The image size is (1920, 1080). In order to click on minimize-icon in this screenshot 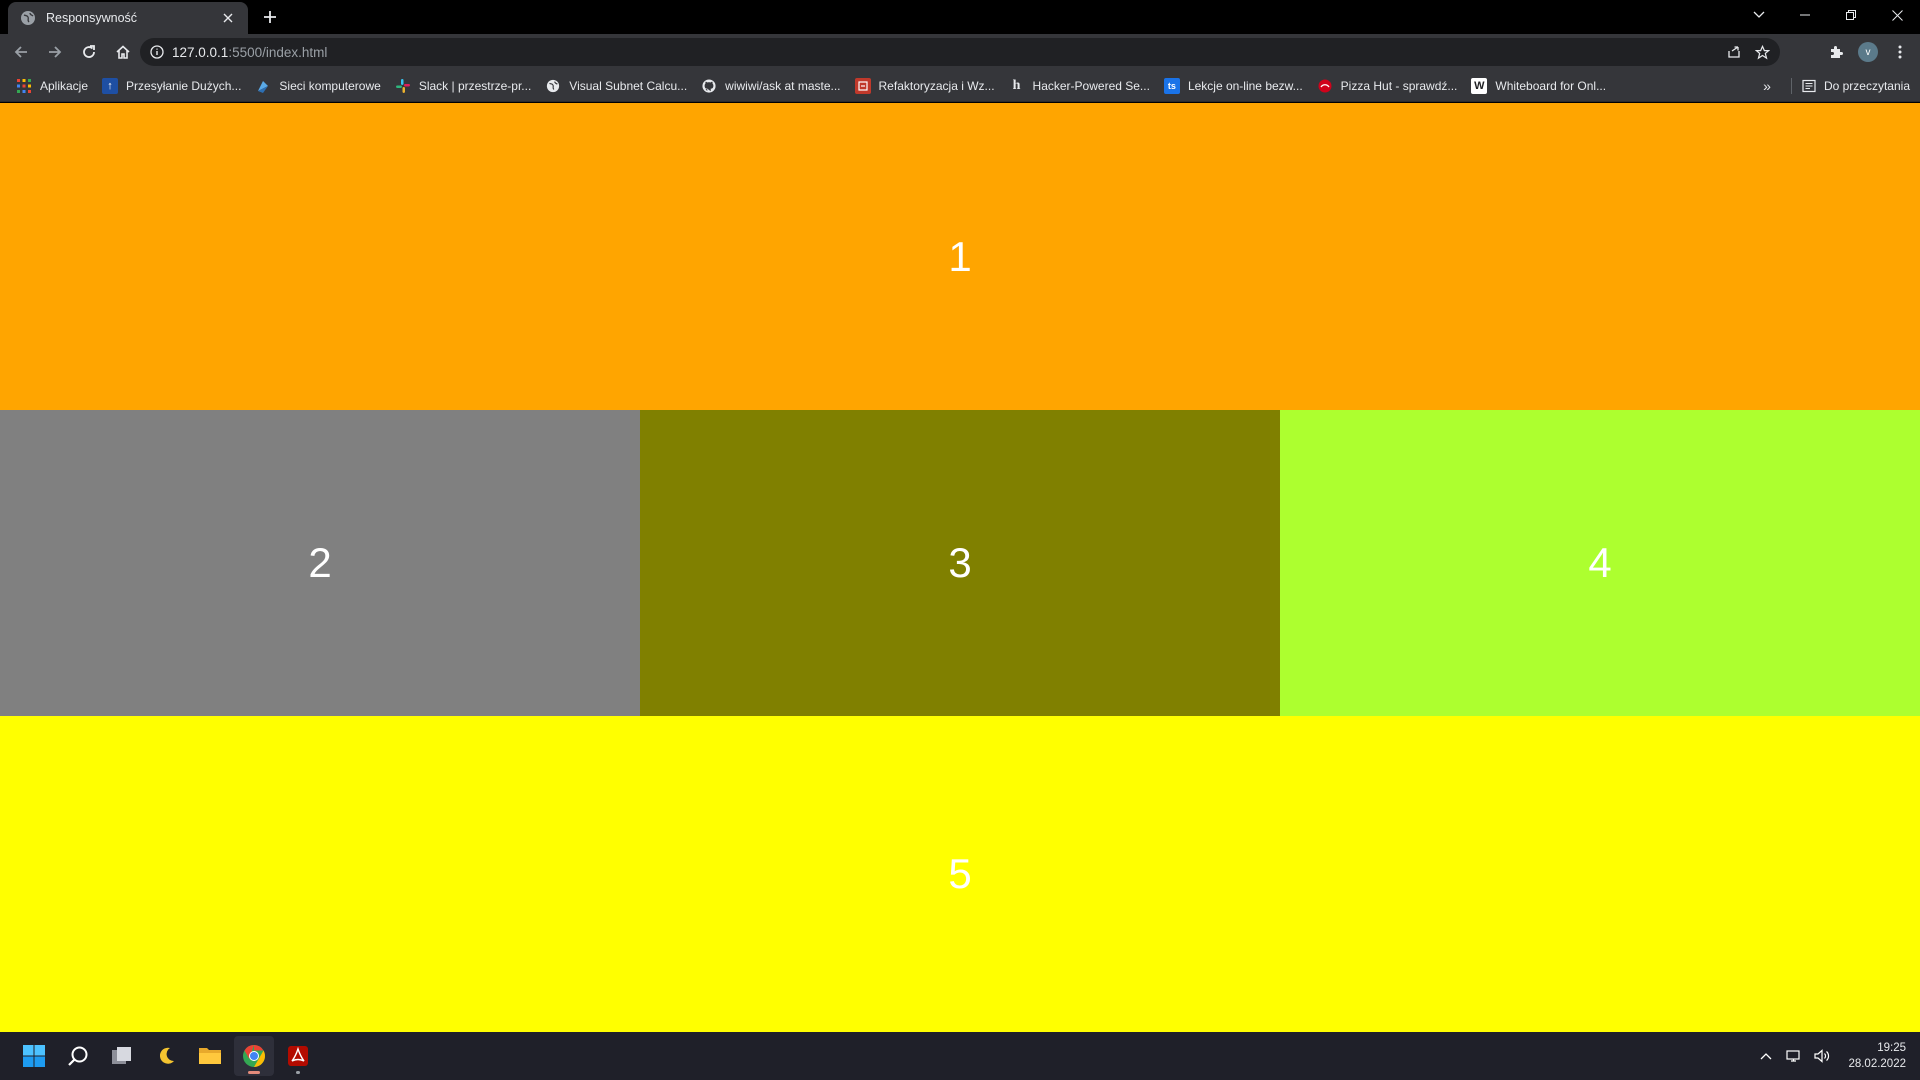, I will do `click(1805, 15)`.